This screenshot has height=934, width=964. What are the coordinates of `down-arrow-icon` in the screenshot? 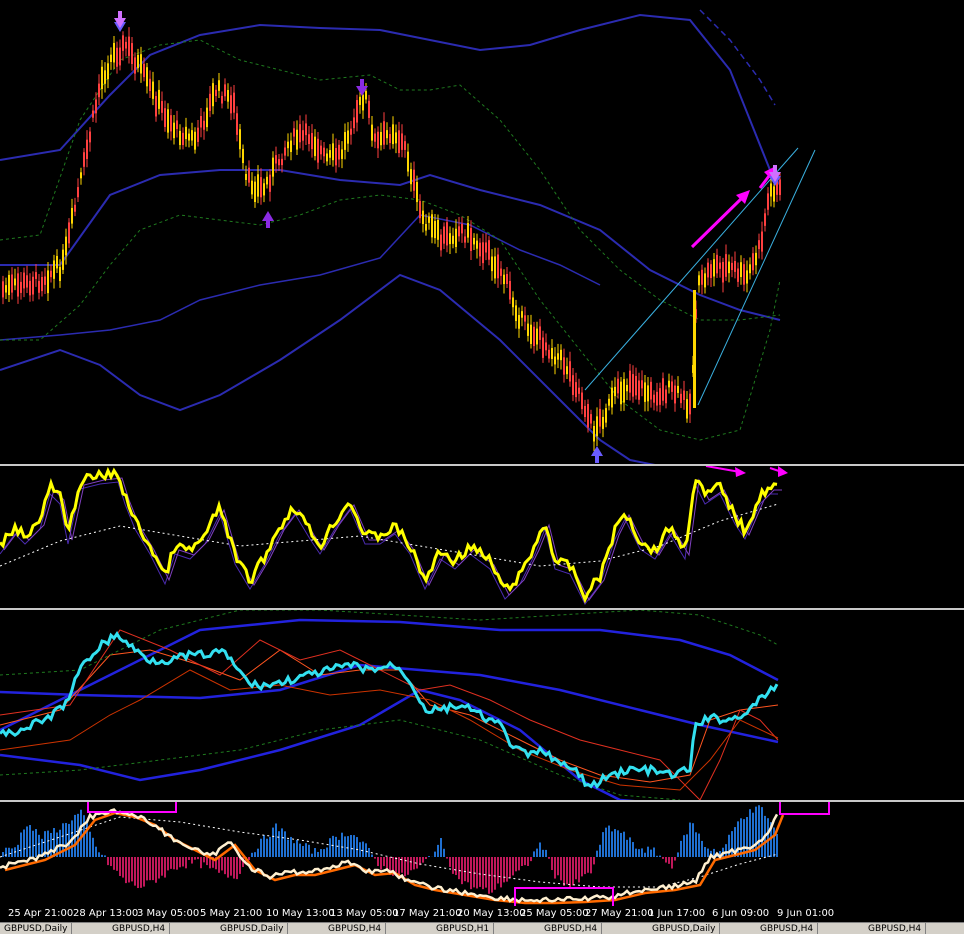 It's located at (120, 15).